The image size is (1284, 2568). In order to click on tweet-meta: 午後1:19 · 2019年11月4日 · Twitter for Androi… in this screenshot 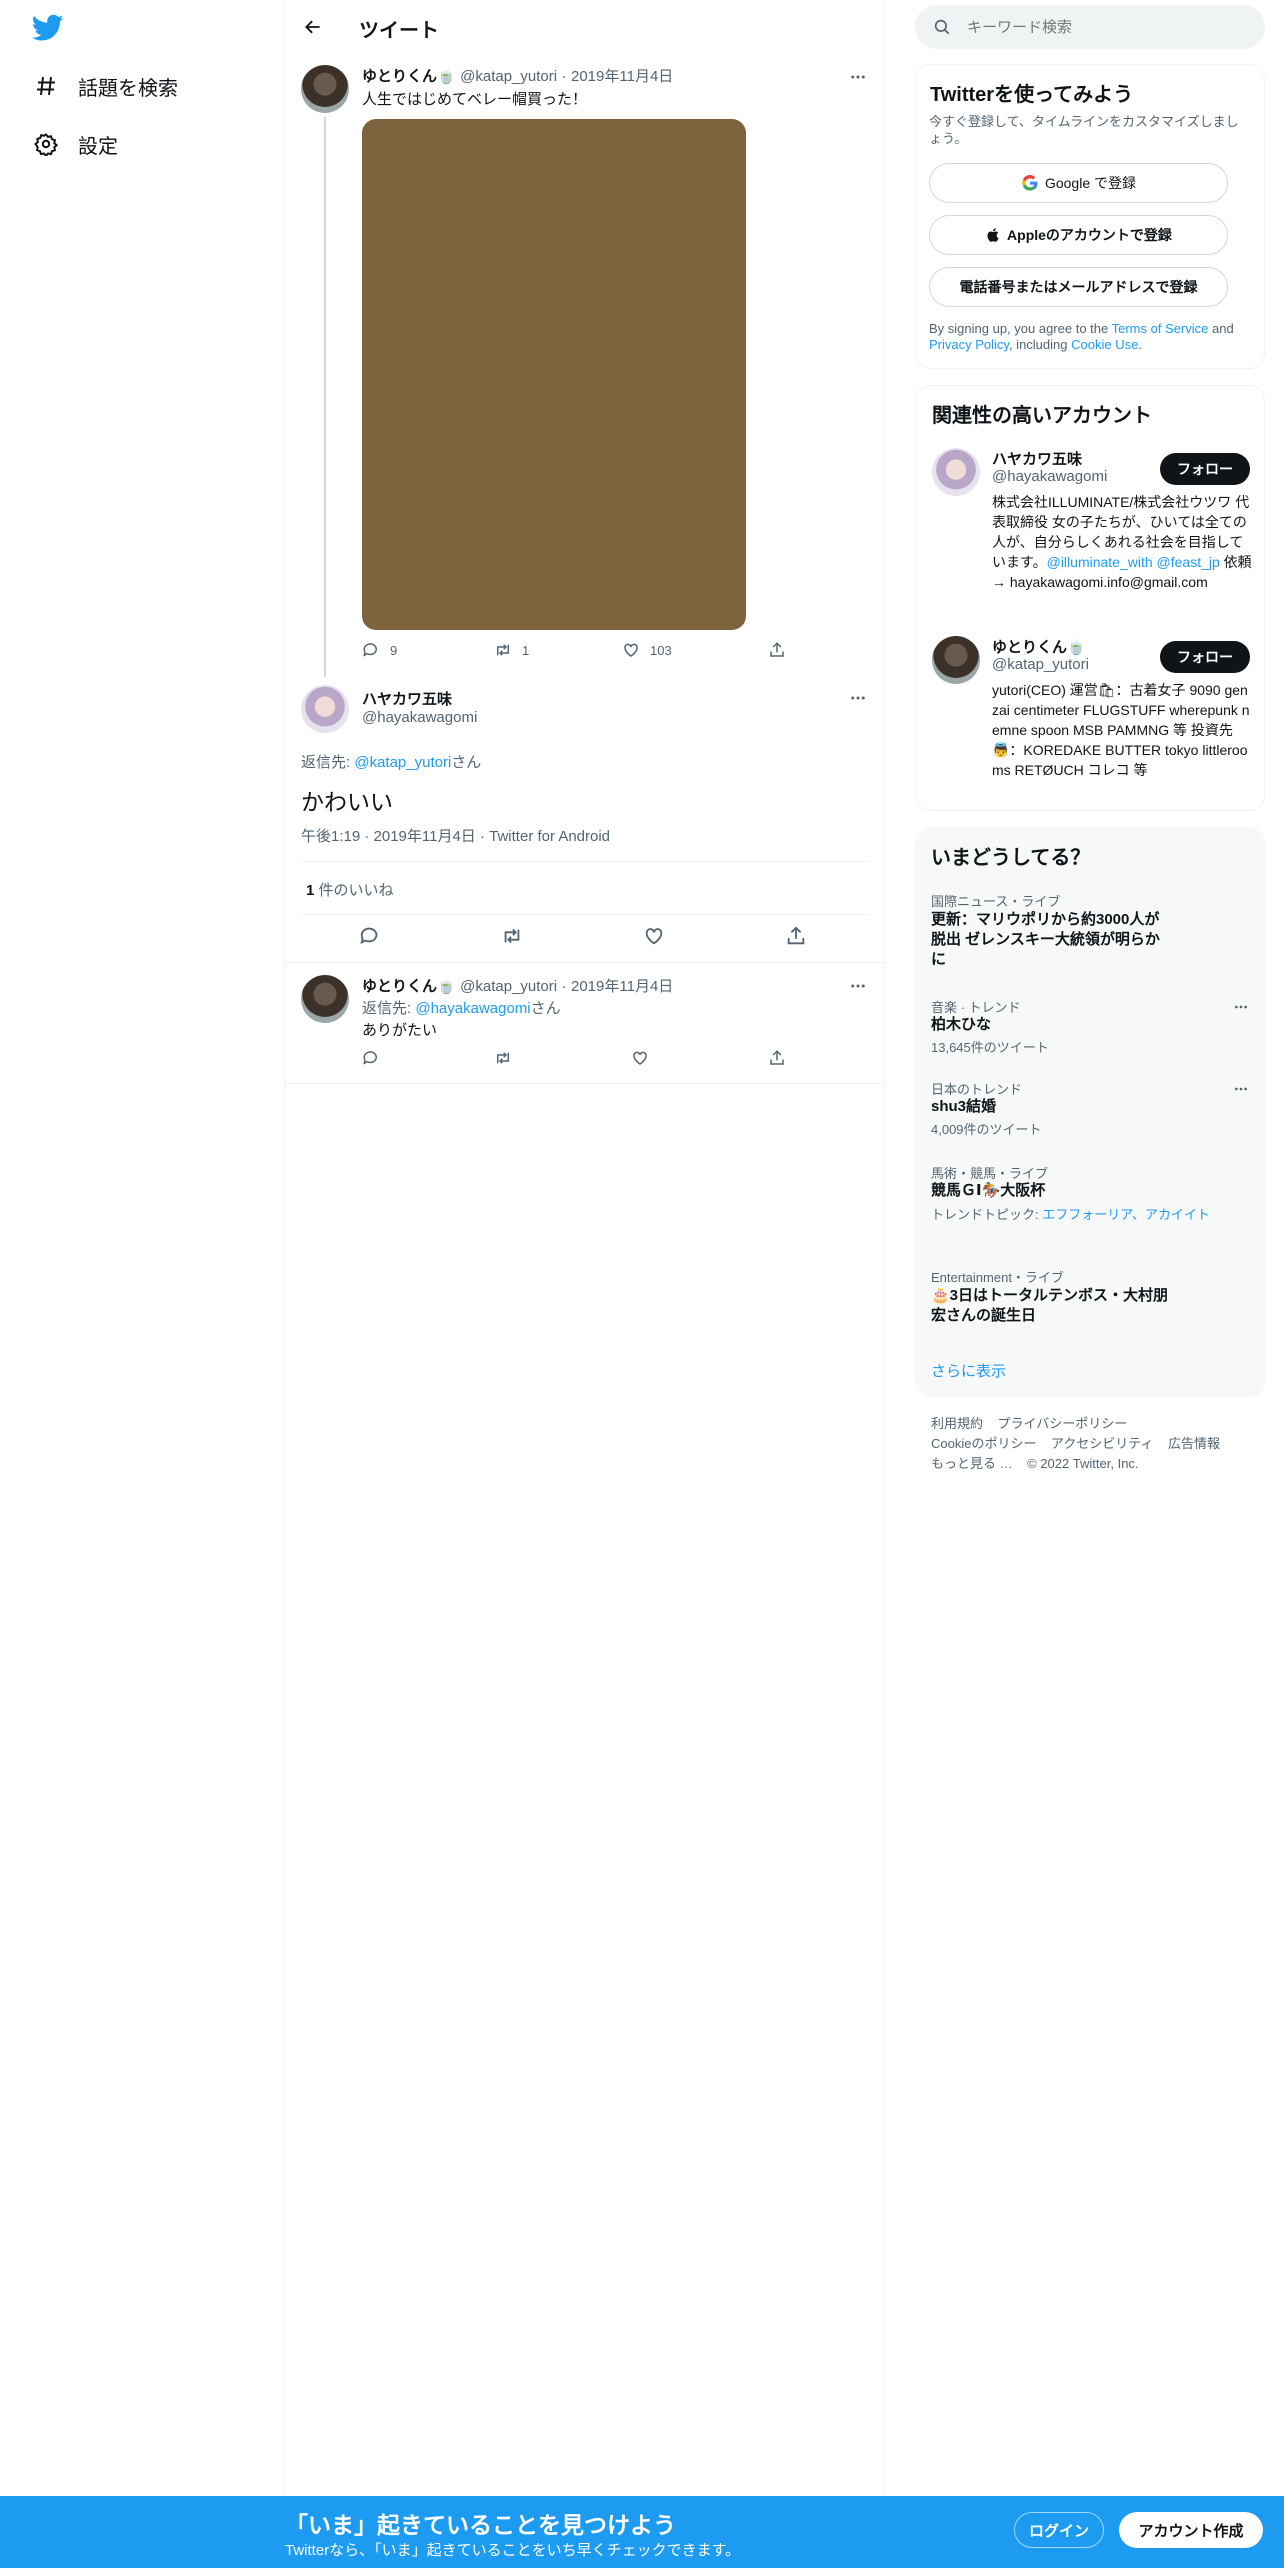, I will do `click(455, 835)`.